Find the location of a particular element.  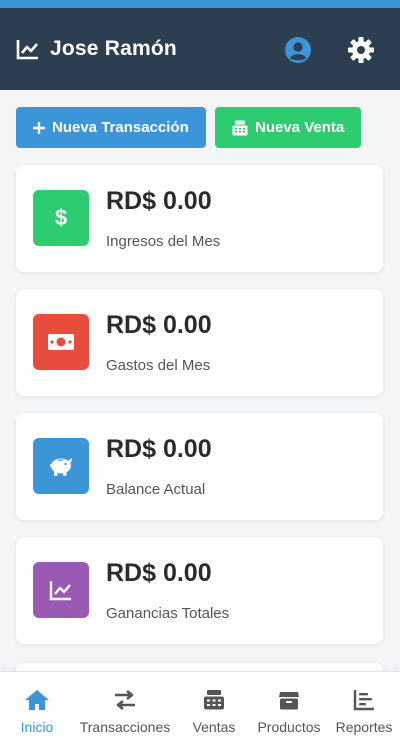

new-sale-button: Nueva Venta is located at coordinates (288, 127).